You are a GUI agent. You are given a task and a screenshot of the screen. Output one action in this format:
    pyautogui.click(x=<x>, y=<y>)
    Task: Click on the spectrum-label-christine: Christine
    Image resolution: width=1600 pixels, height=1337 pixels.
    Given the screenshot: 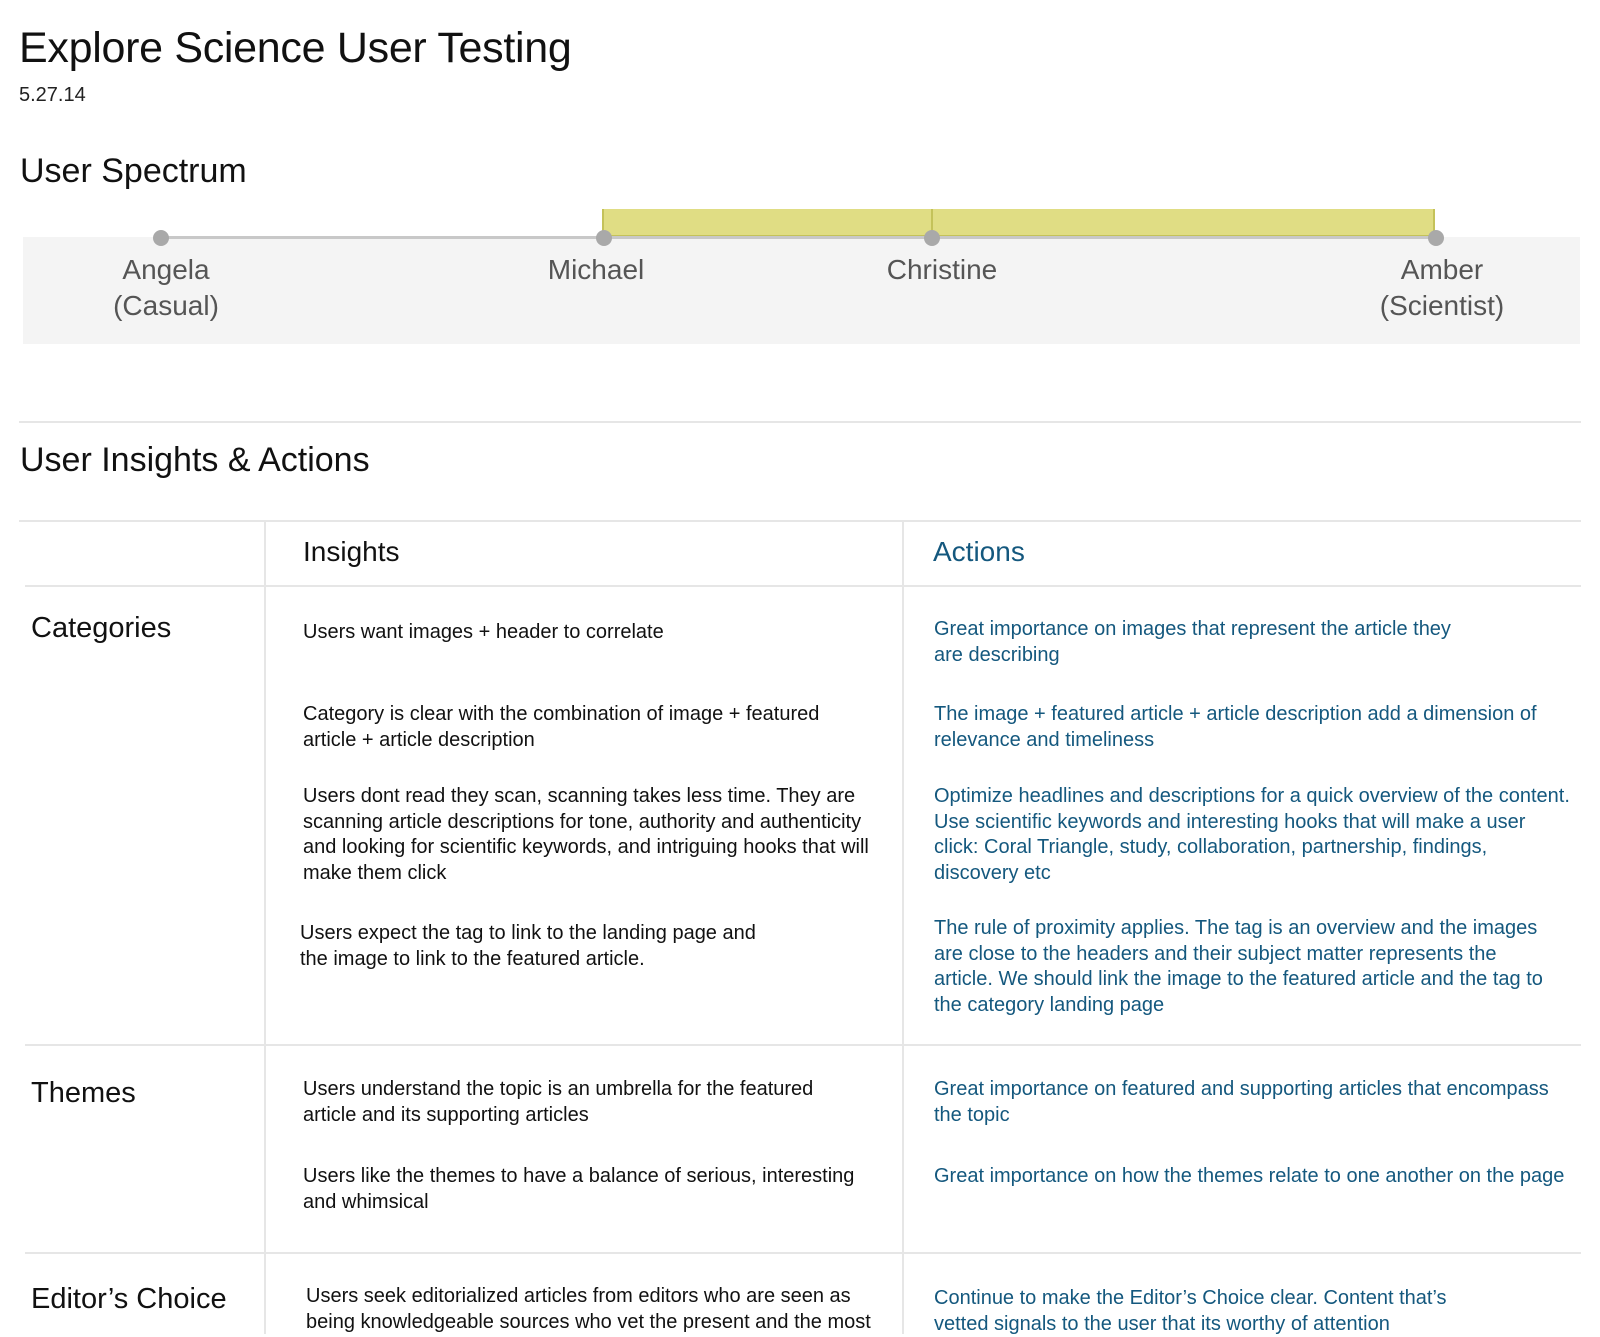 What is the action you would take?
    pyautogui.click(x=942, y=270)
    